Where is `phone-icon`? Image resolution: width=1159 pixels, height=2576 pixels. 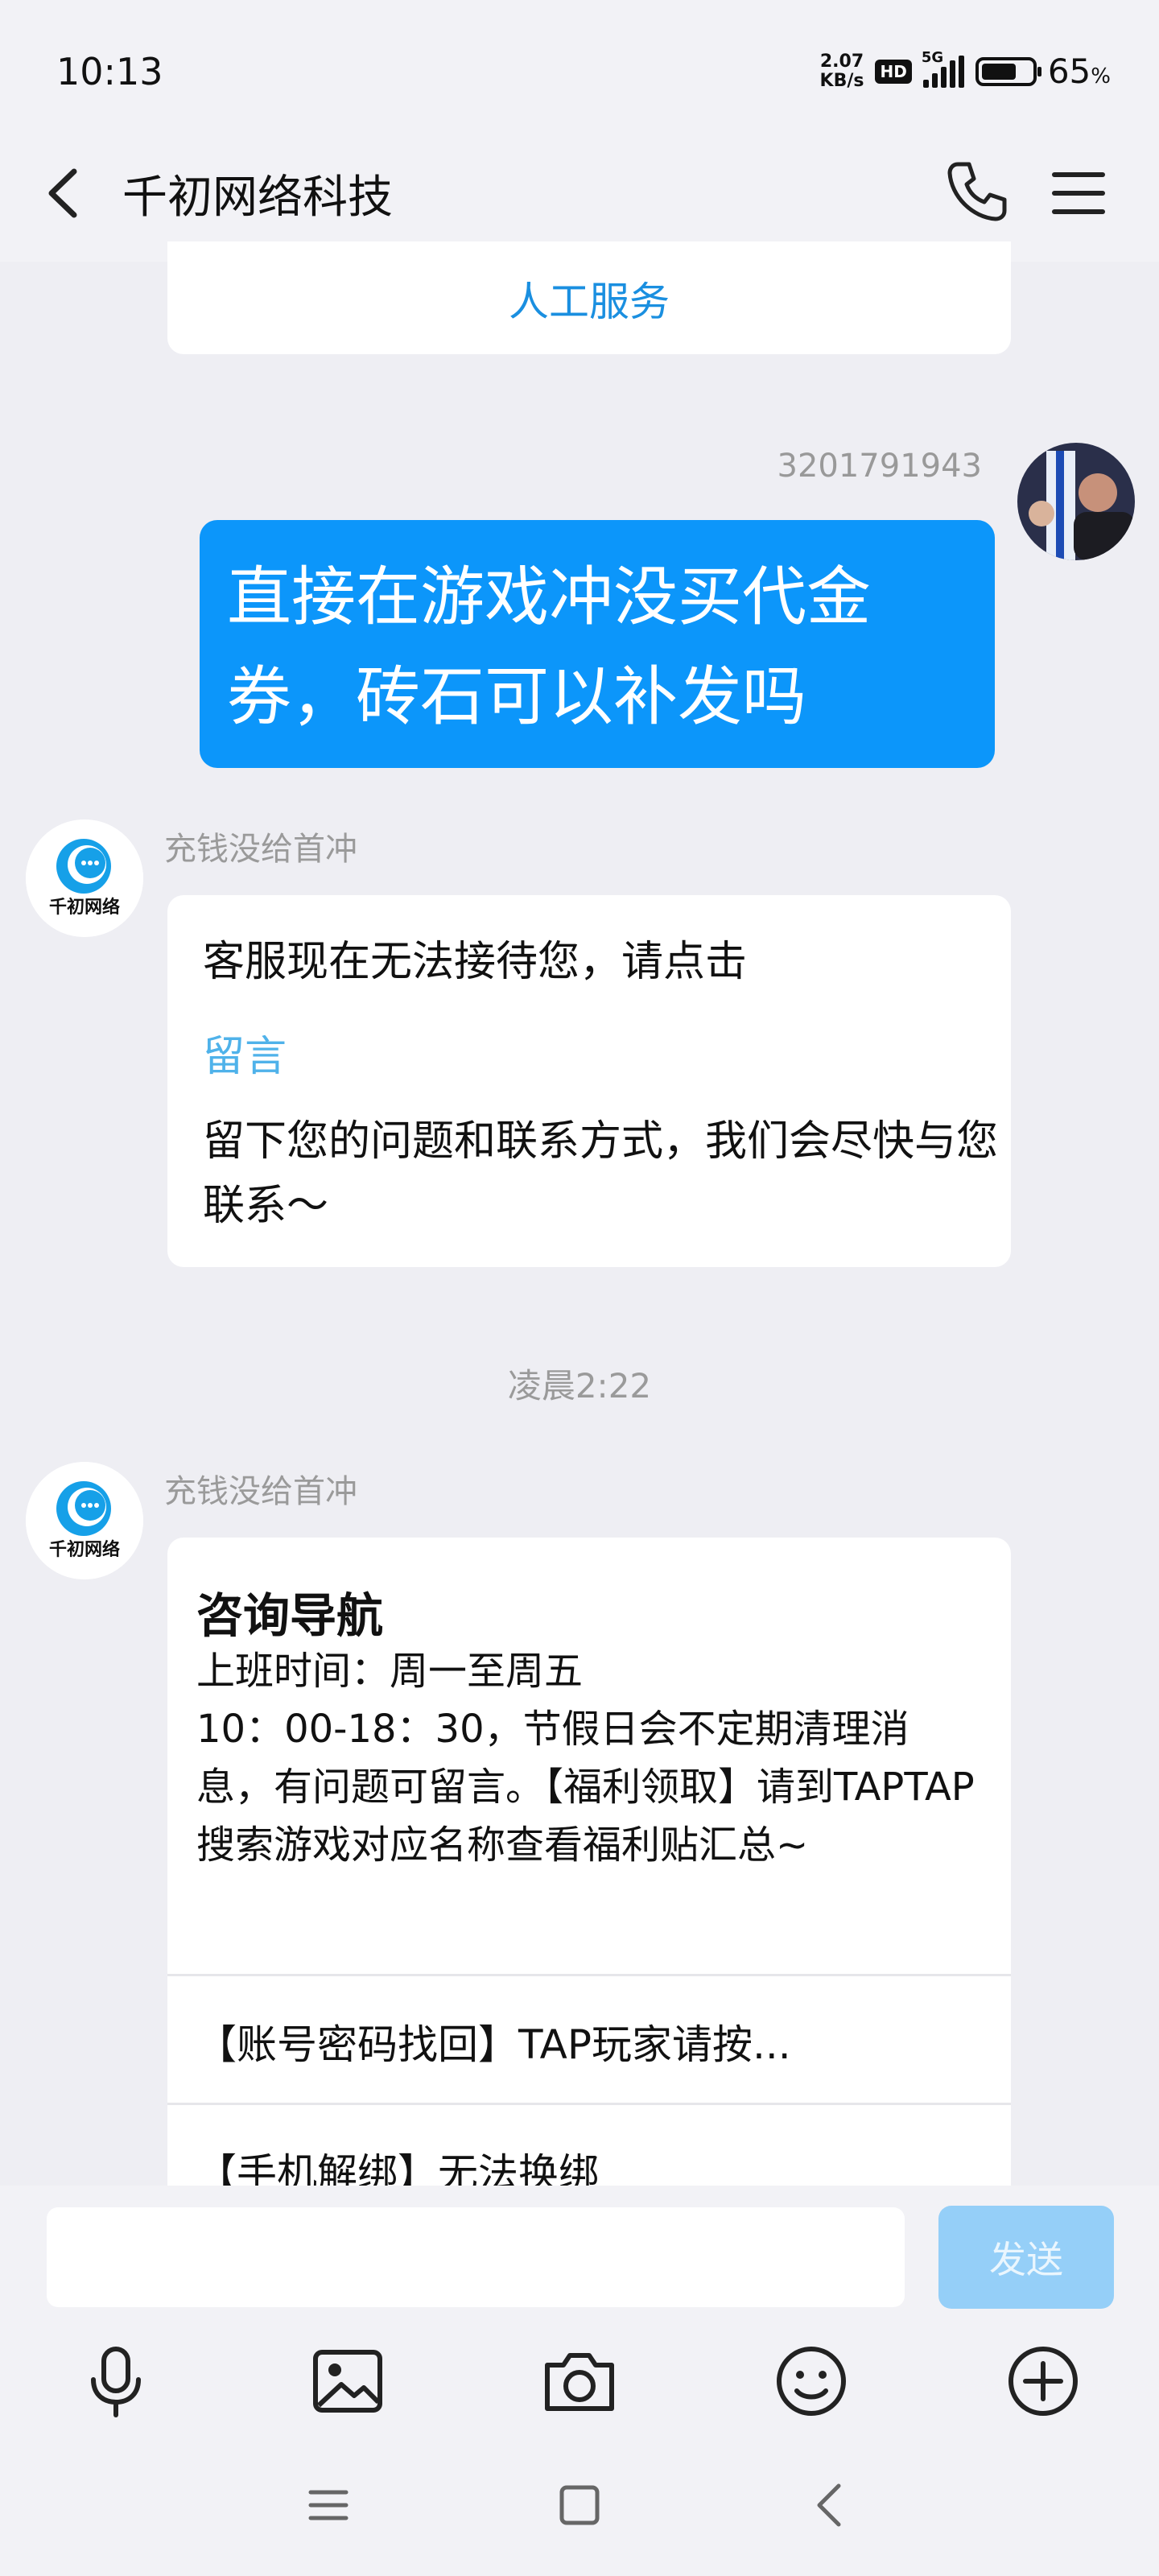
phone-icon is located at coordinates (977, 191).